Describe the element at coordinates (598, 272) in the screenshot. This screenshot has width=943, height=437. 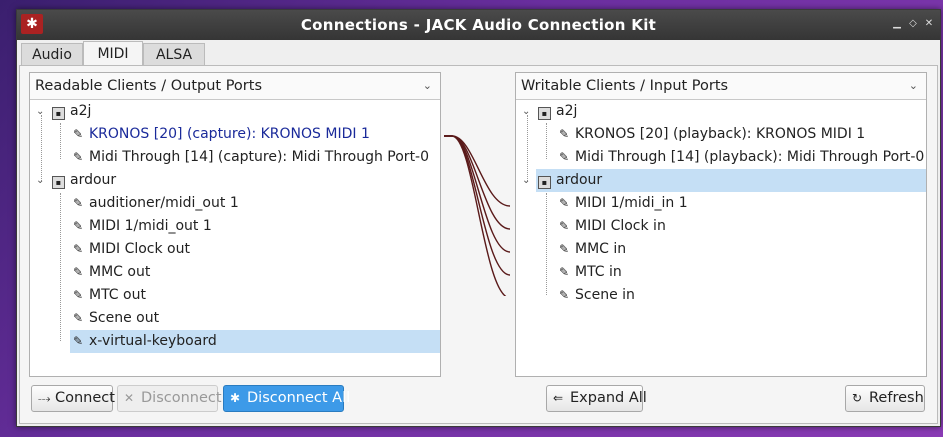
I see `port-label: MTC in` at that location.